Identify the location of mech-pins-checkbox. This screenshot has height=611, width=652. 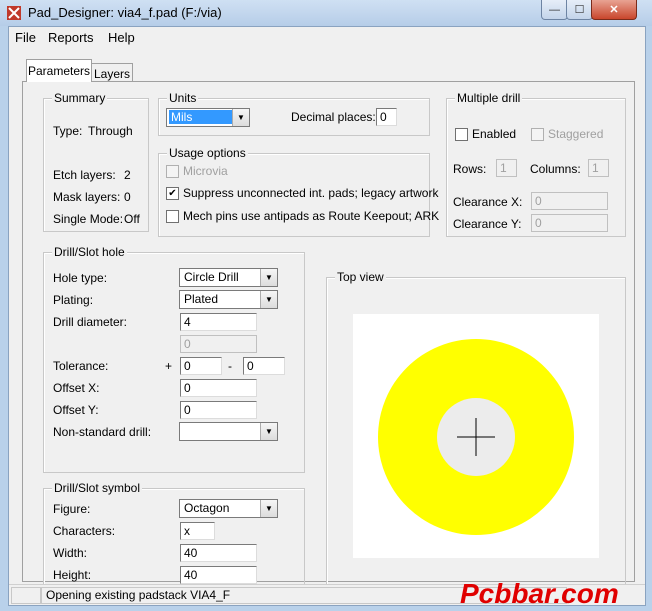
(172, 216).